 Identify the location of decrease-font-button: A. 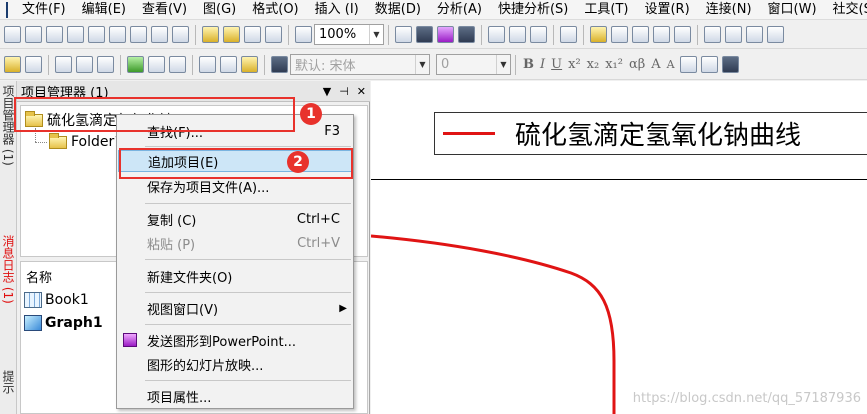
(671, 64).